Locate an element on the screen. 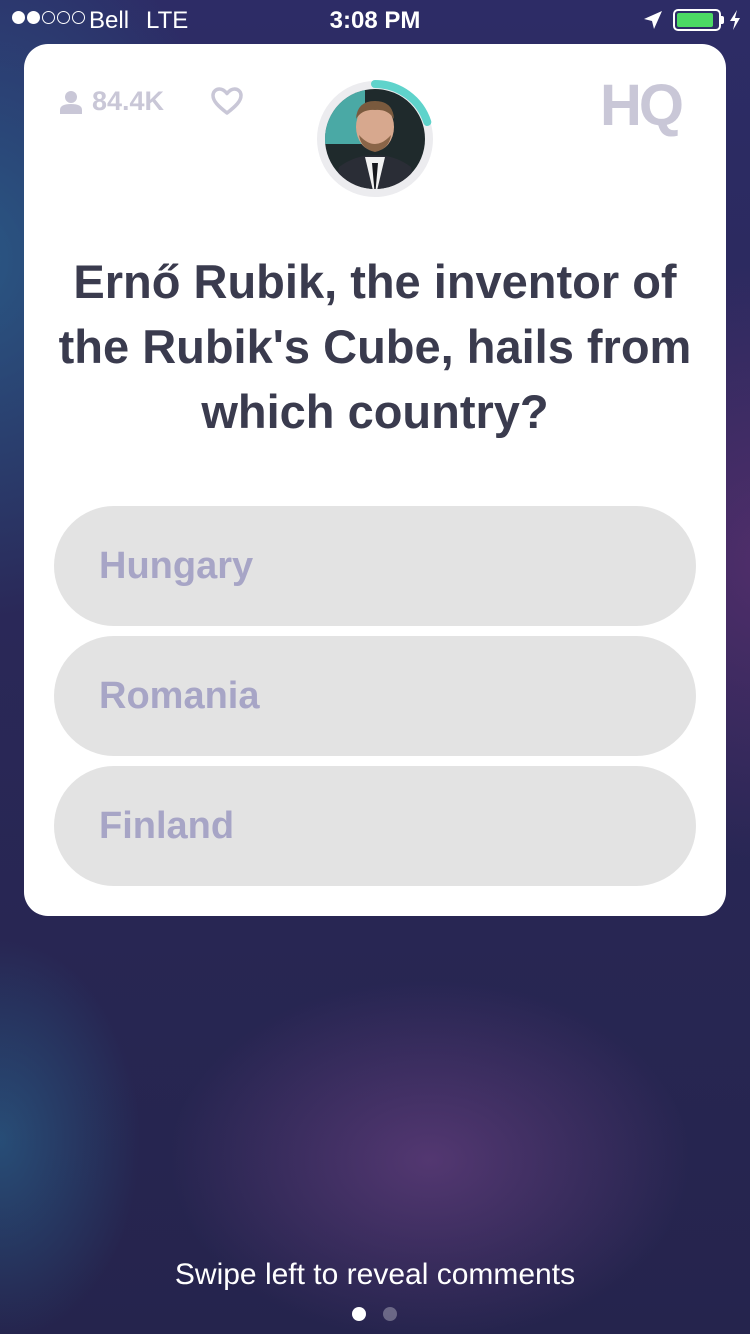 The height and width of the screenshot is (1334, 750). status-time: 3:08 PM is located at coordinates (375, 20).